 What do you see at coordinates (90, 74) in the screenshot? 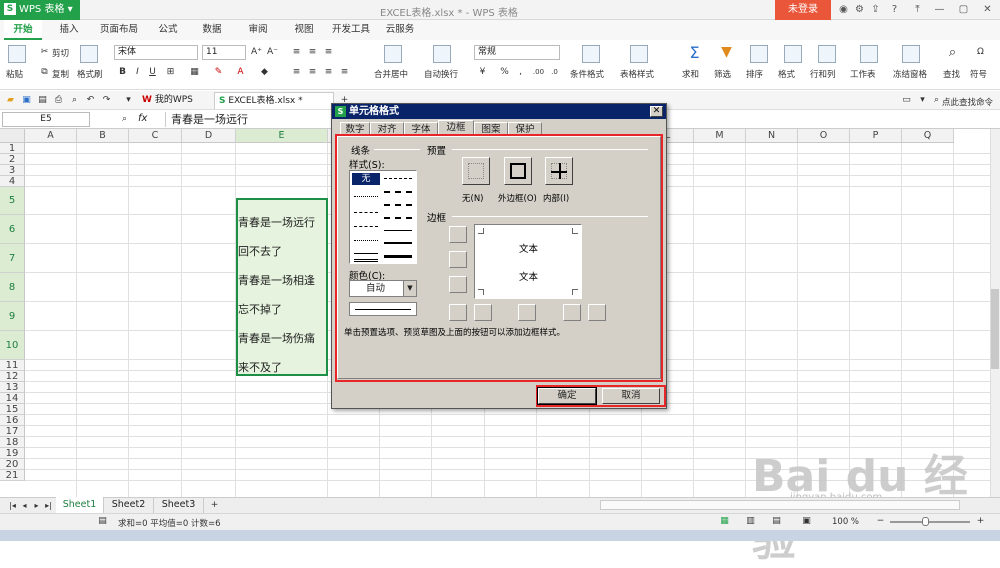
I see `format-painter-label: 格式刷` at bounding box center [90, 74].